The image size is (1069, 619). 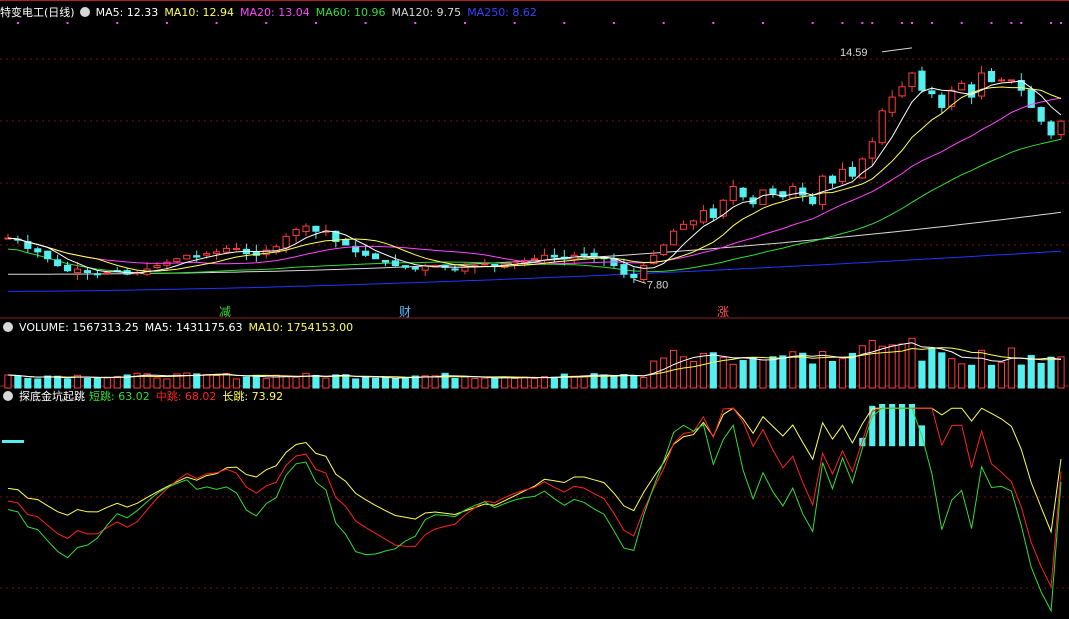 I want to click on volume-settings-dot-icon, so click(x=8, y=327).